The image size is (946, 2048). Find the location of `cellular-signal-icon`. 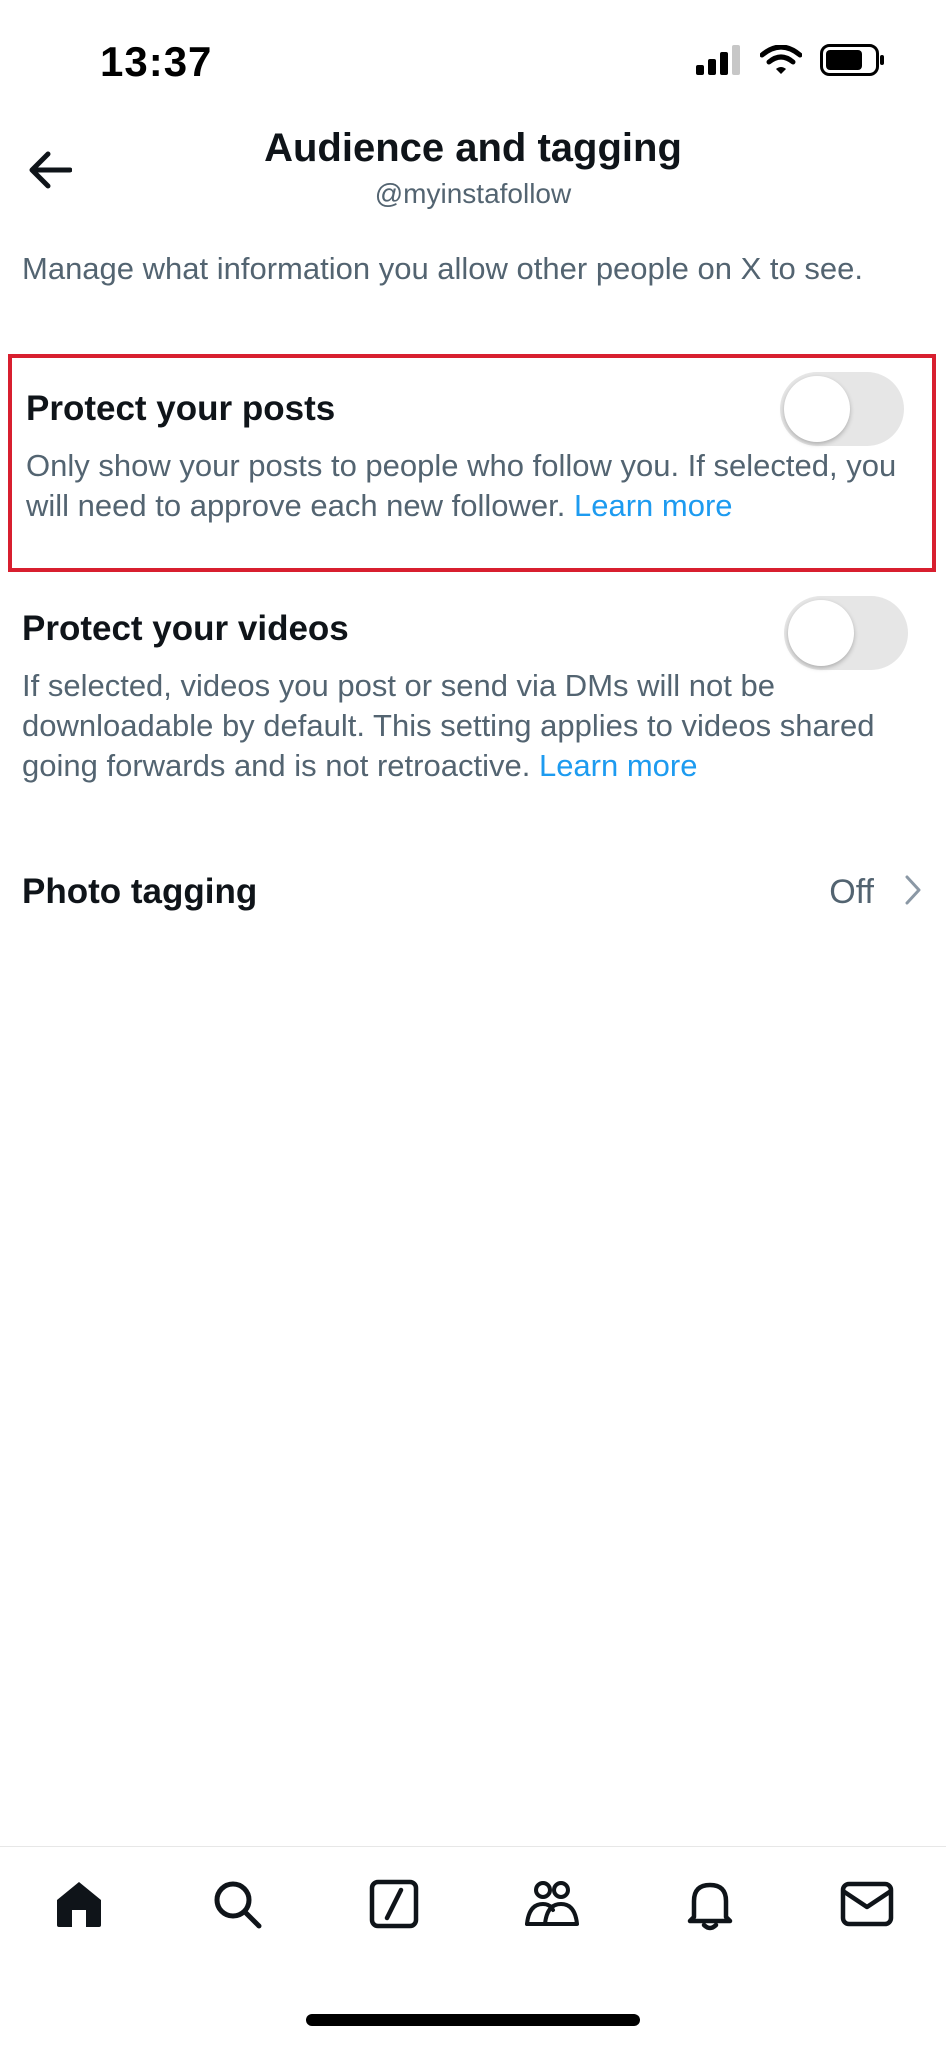

cellular-signal-icon is located at coordinates (719, 62).